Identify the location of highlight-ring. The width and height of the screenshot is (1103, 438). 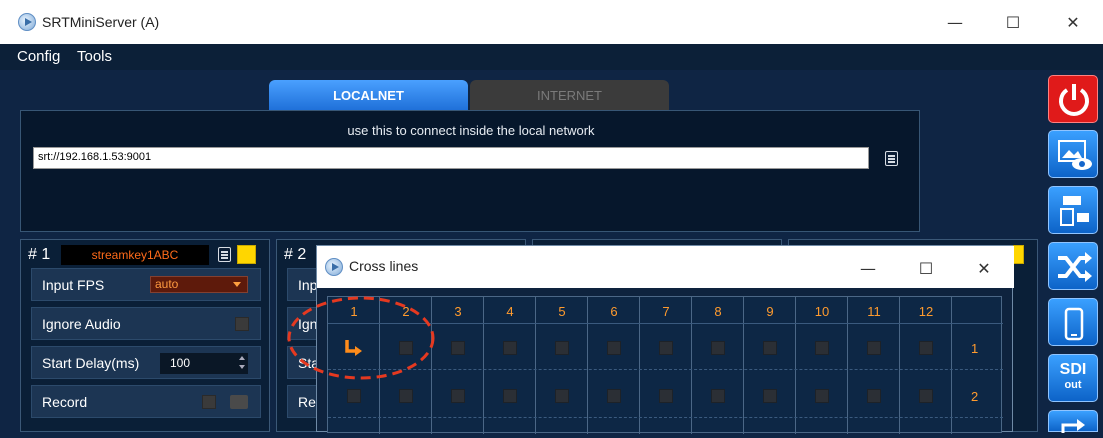
(361, 338).